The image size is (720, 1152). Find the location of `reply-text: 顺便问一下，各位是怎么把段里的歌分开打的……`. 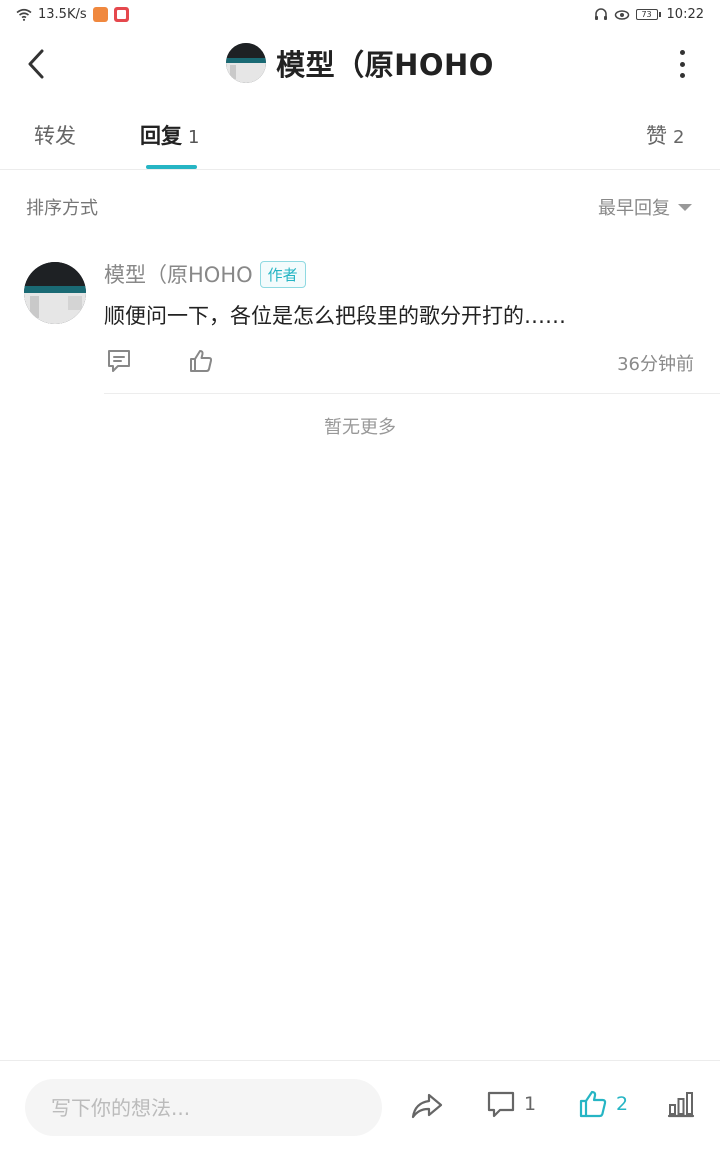

reply-text: 顺便问一下，各位是怎么把段里的歌分开打的…… is located at coordinates (335, 316).